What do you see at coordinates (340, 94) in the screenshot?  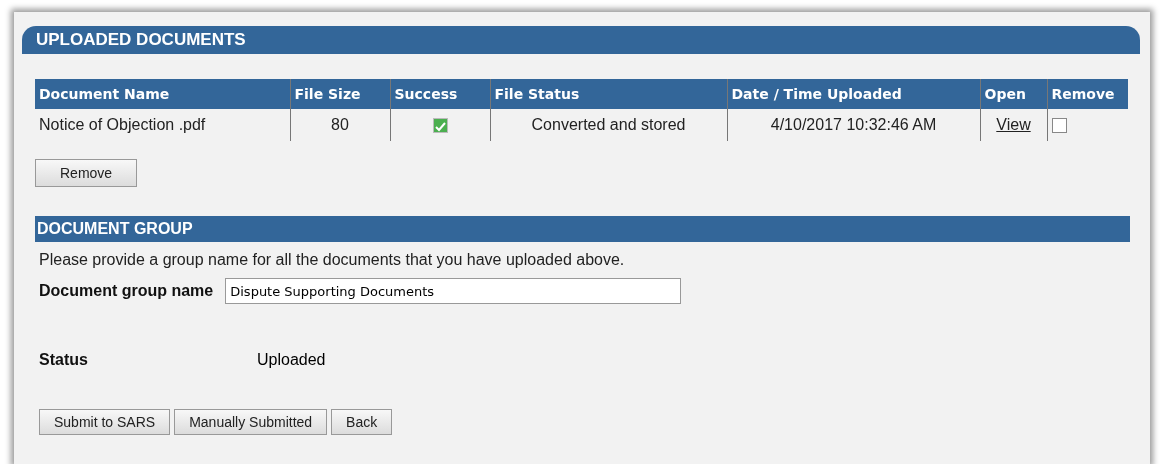 I see `column-header: File Size` at bounding box center [340, 94].